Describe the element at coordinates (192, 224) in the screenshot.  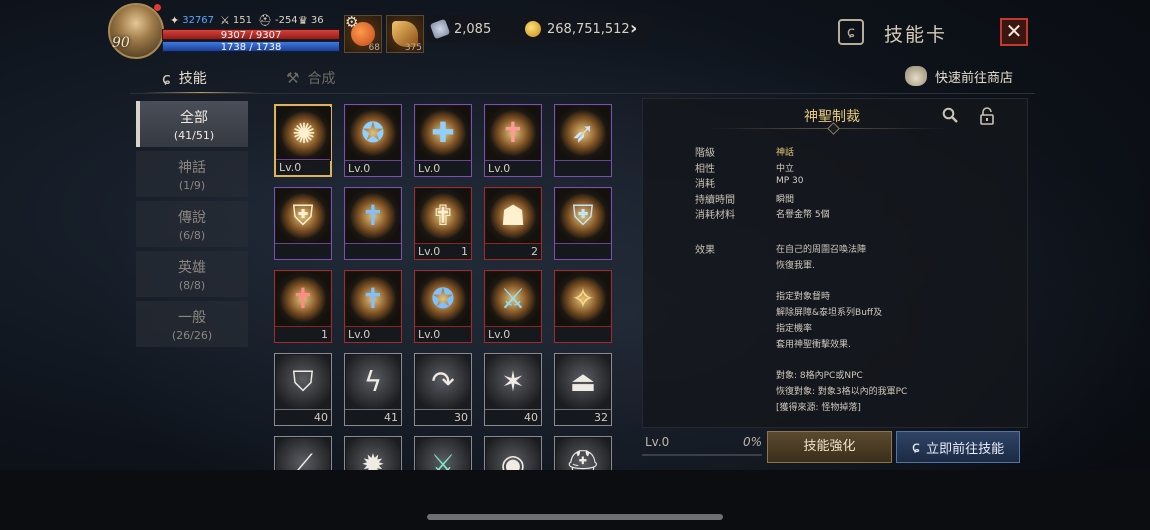
I see `category-legend: 傳說 (6/8)` at that location.